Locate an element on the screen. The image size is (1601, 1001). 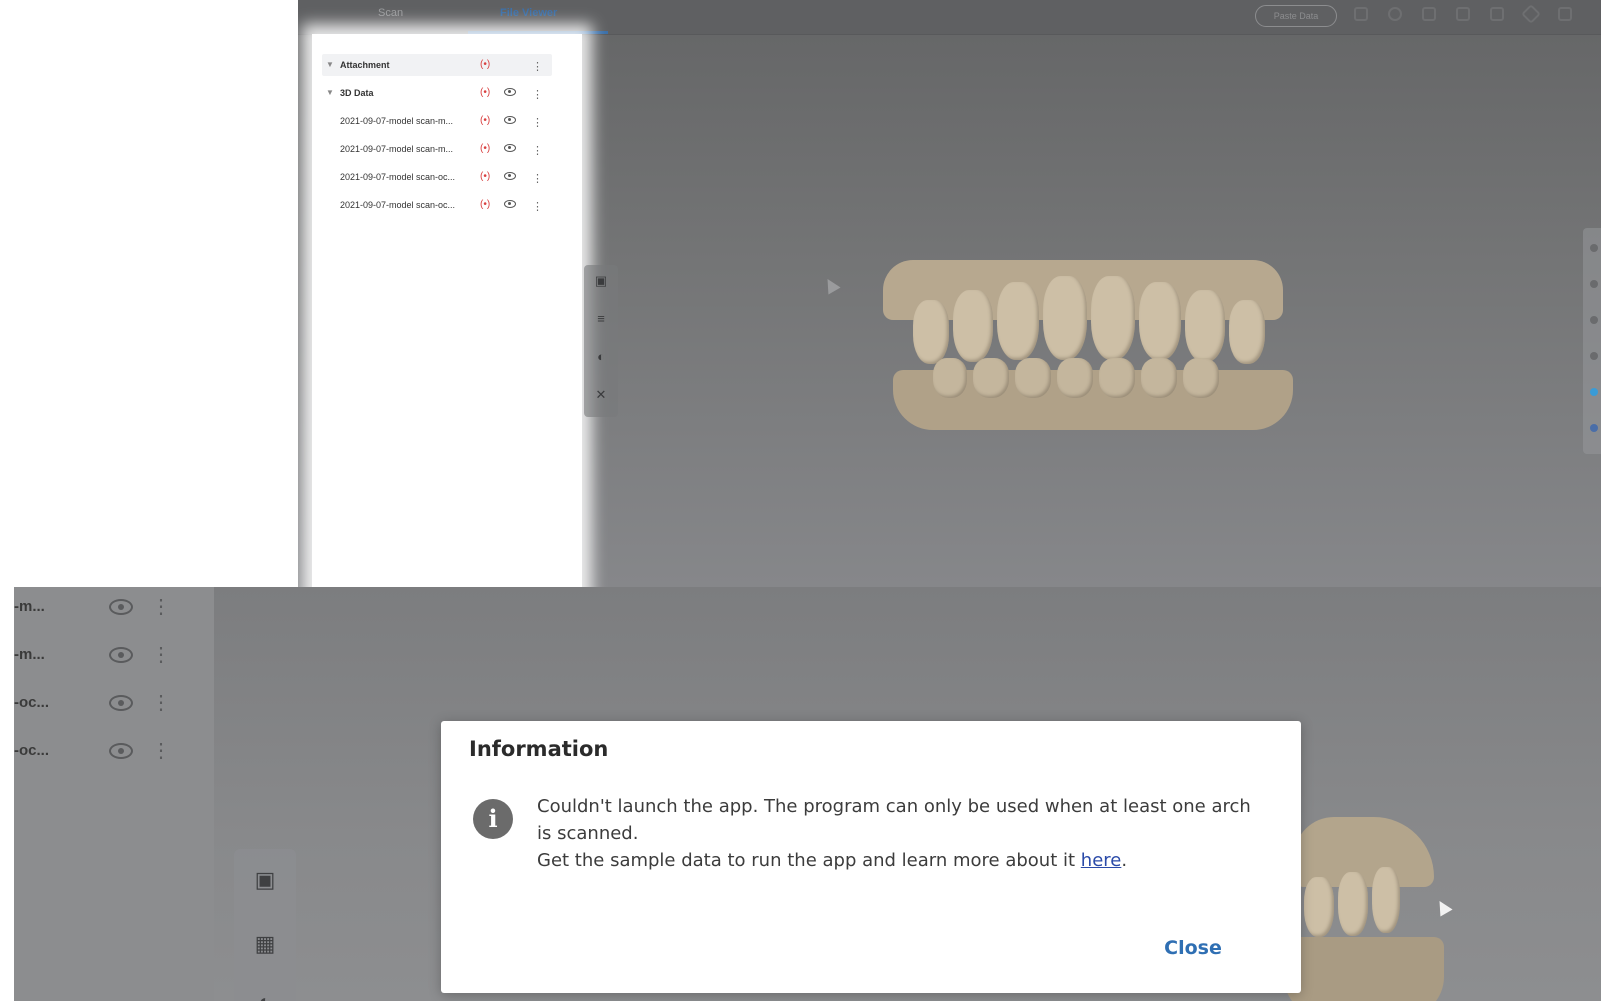
close-button: Close is located at coordinates (1193, 948).